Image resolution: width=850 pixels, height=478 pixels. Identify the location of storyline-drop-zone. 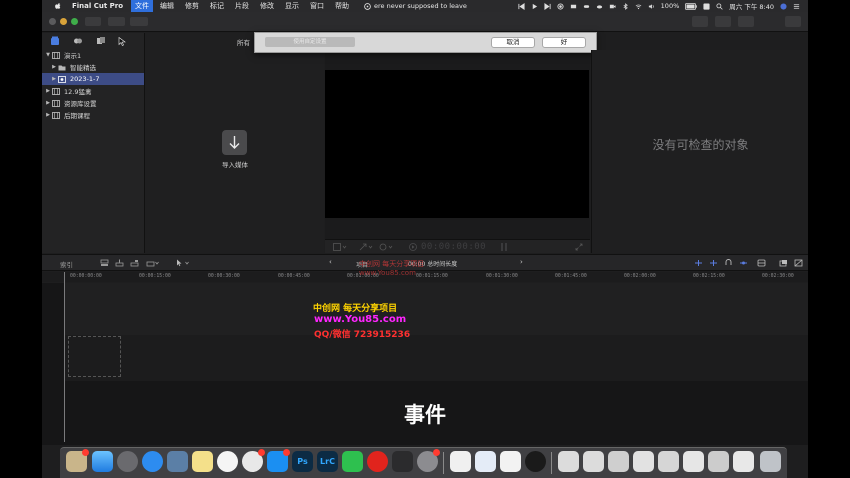
(94, 356).